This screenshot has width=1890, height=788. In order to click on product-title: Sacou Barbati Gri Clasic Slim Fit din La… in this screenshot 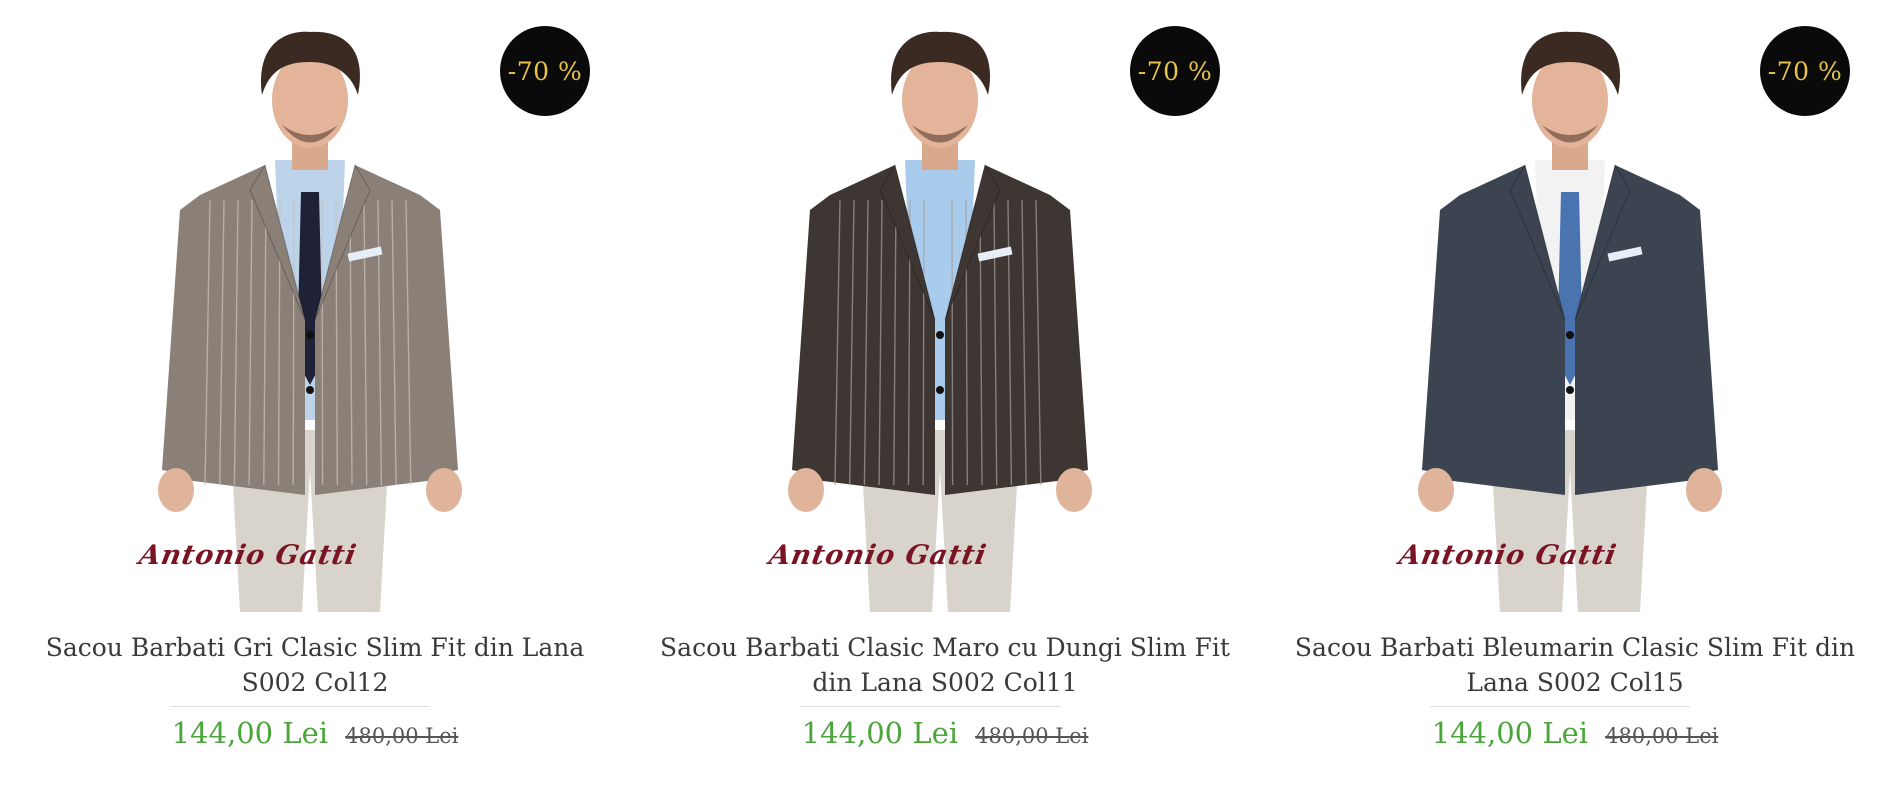, I will do `click(315, 665)`.